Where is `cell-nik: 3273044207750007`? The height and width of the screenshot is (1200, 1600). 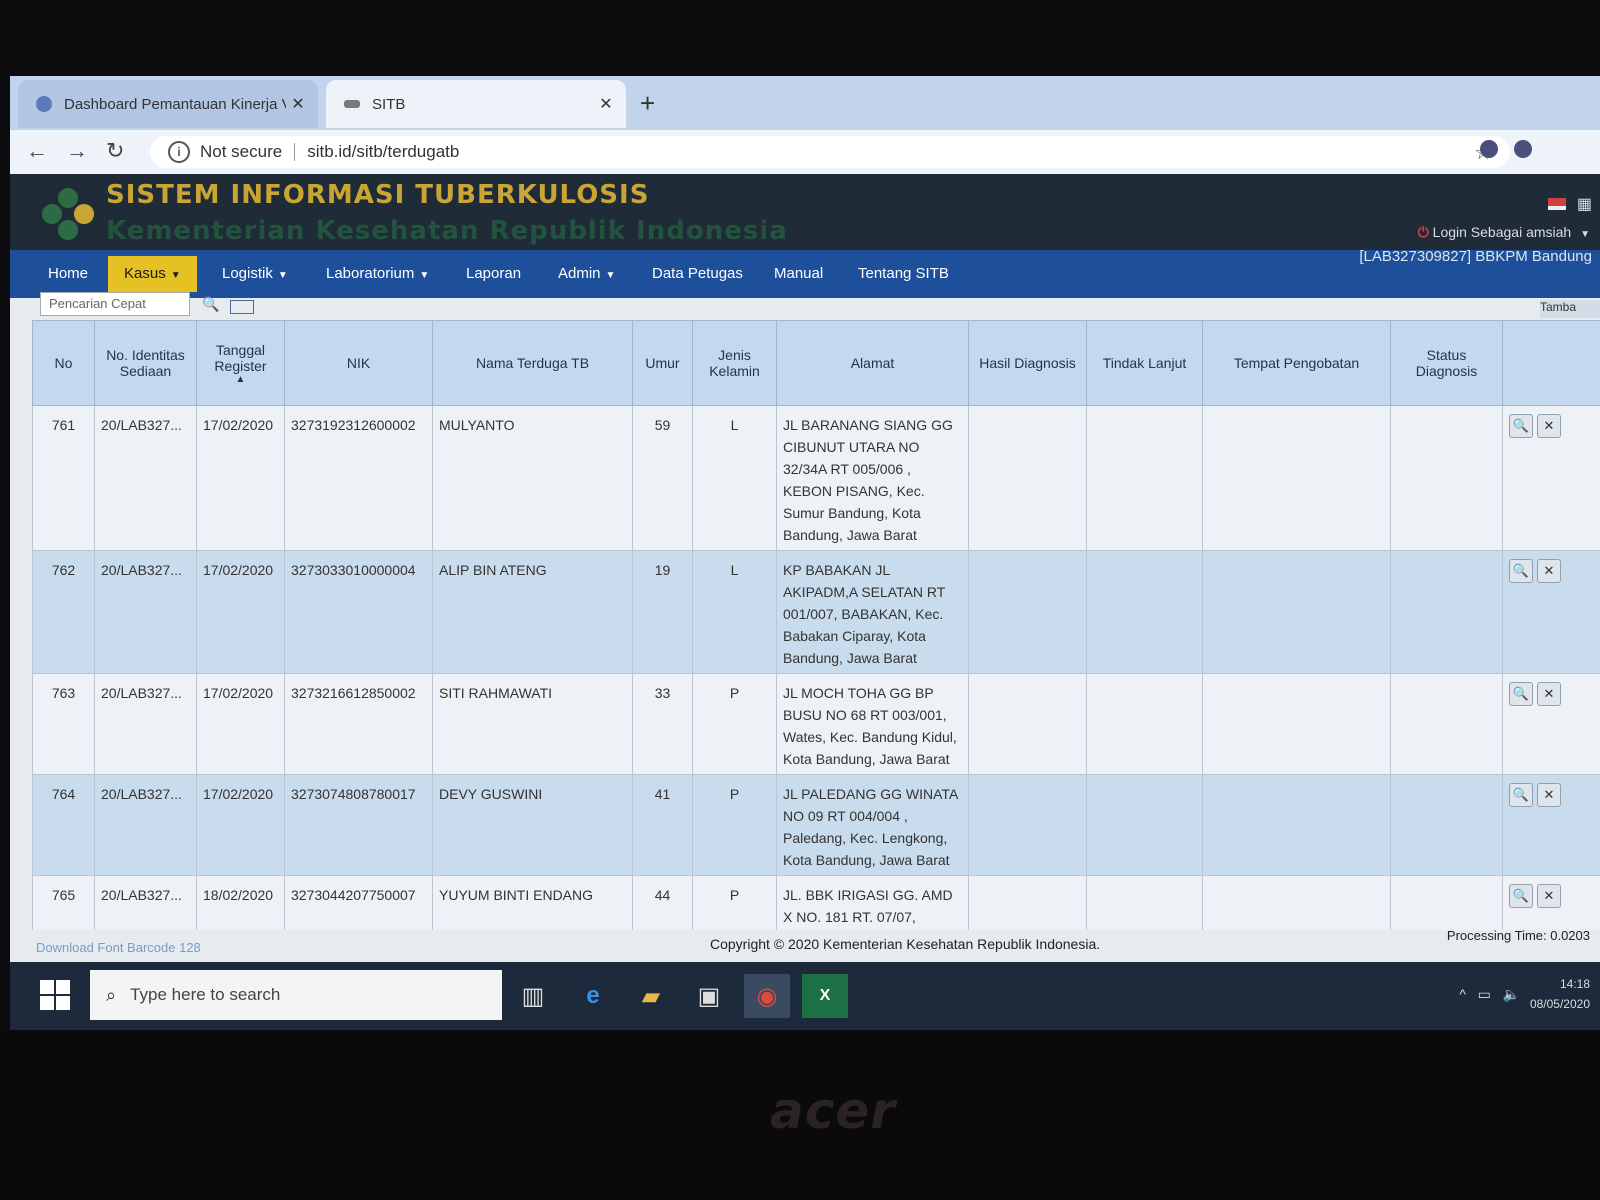 cell-nik: 3273044207750007 is located at coordinates (358, 902).